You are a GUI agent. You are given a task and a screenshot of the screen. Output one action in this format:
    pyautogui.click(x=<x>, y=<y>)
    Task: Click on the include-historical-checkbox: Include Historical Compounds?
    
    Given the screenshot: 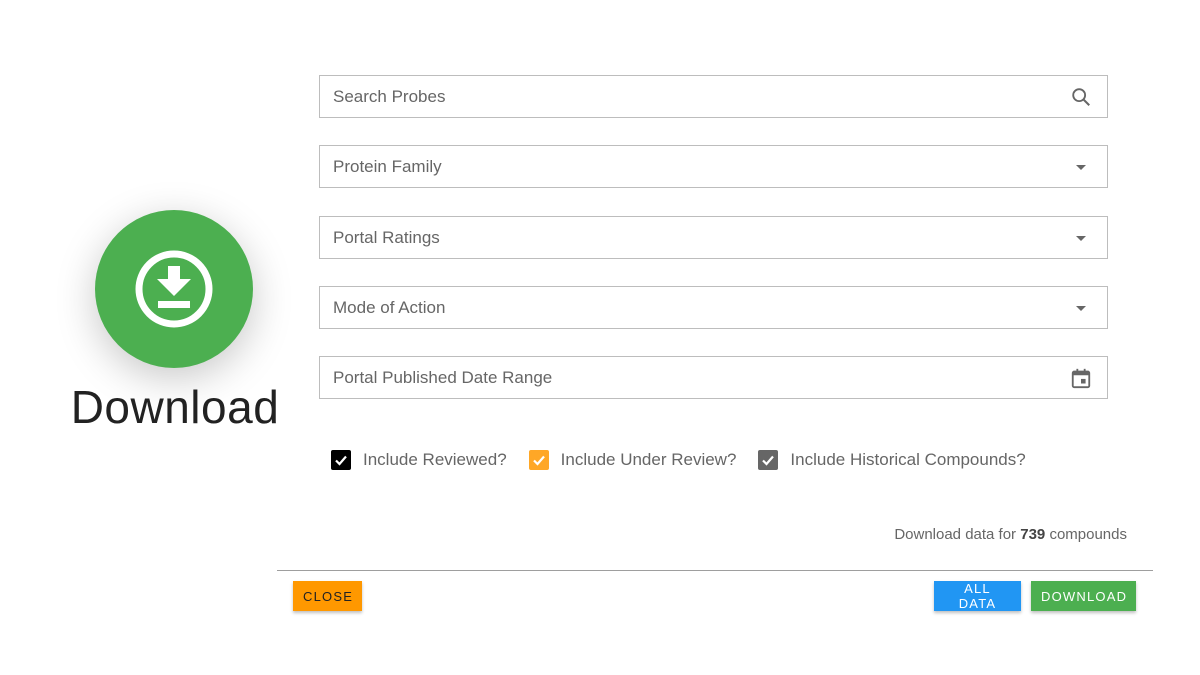 What is the action you would take?
    pyautogui.click(x=892, y=460)
    